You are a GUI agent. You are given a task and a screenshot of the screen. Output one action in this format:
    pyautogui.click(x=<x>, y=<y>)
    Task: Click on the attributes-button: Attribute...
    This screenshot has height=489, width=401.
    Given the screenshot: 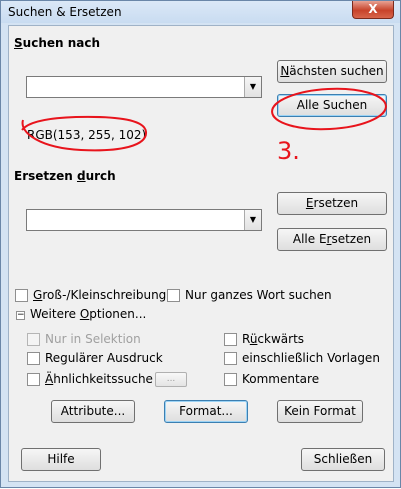 What is the action you would take?
    pyautogui.click(x=93, y=411)
    